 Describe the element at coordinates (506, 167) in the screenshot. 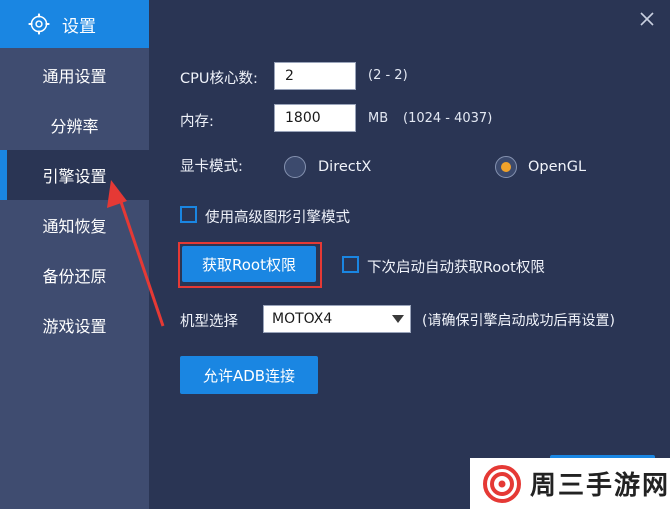

I see `radio-opengl` at that location.